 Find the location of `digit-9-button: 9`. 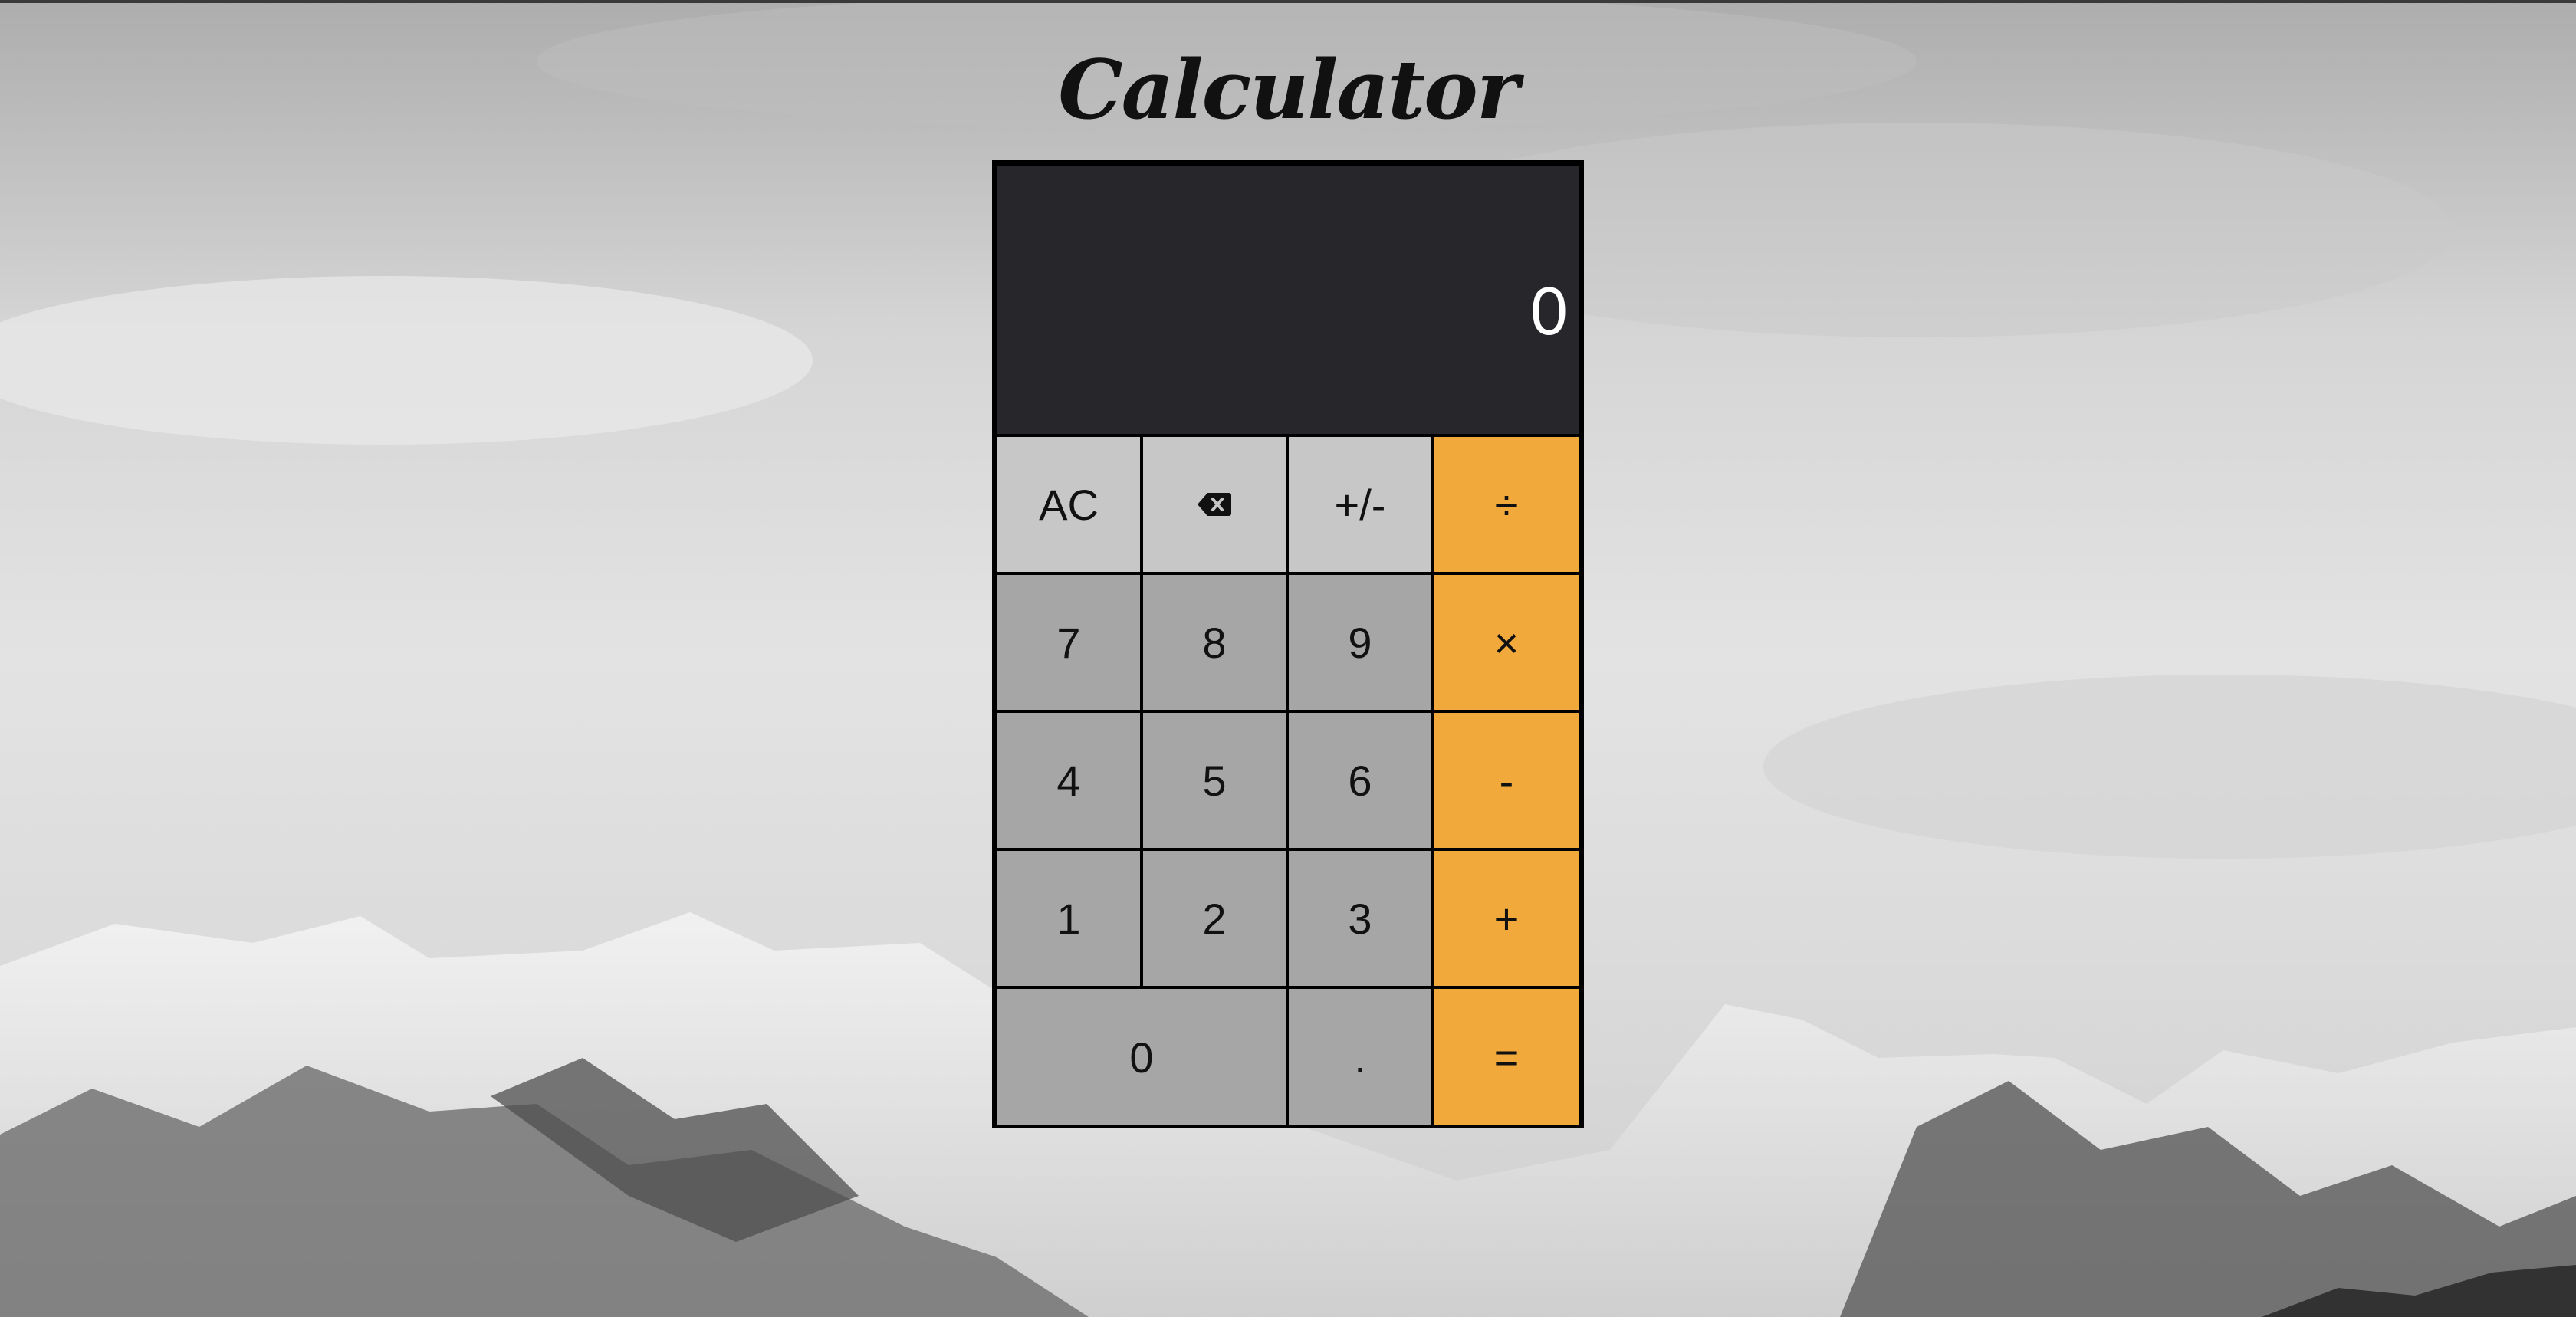

digit-9-button: 9 is located at coordinates (1360, 643).